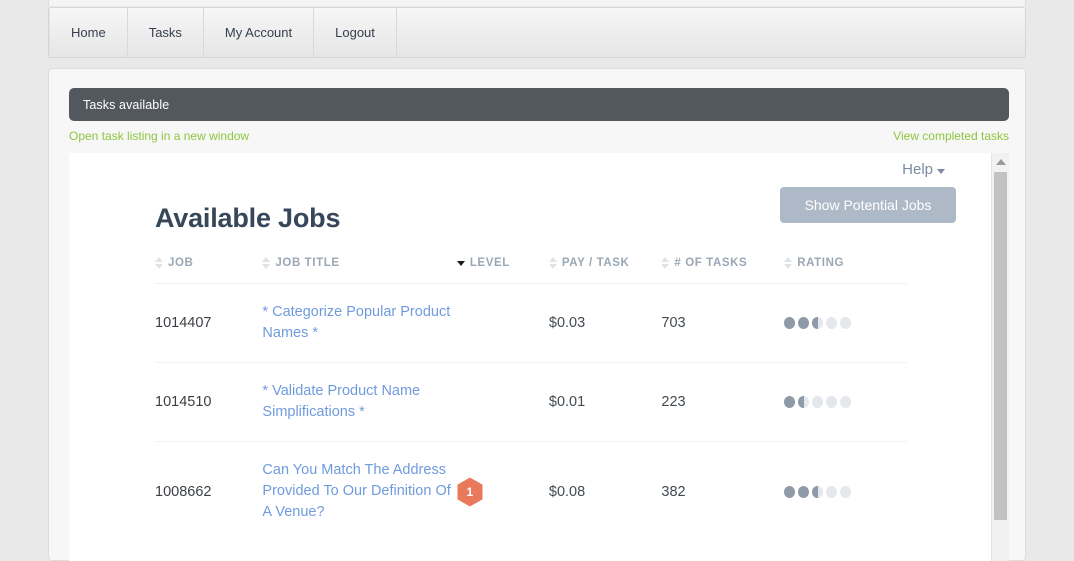 The width and height of the screenshot is (1074, 561). What do you see at coordinates (502, 491) in the screenshot?
I see `cell-level: 1` at bounding box center [502, 491].